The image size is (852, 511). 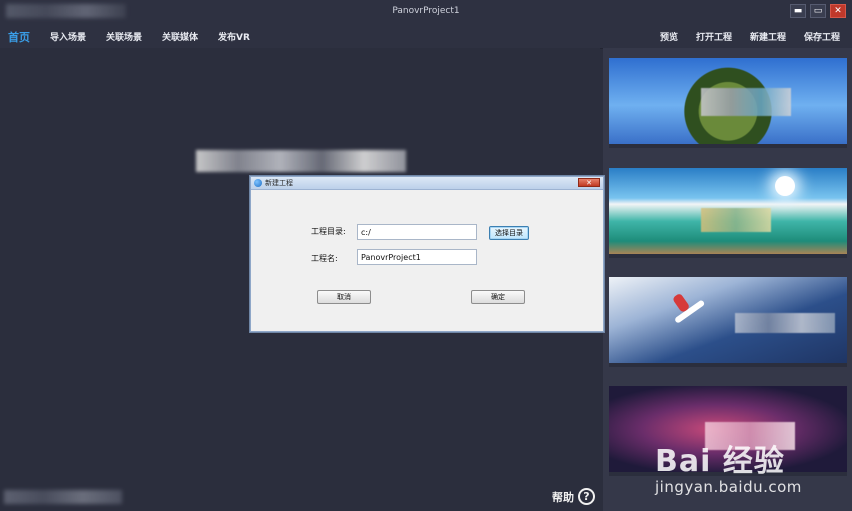 I want to click on window-title: PanovrProject1, so click(x=426, y=11).